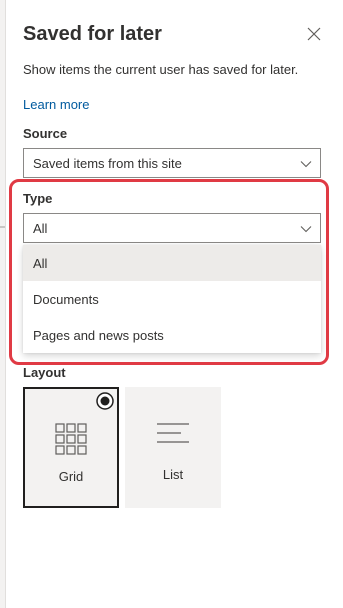 This screenshot has width=343, height=608. What do you see at coordinates (56, 104) in the screenshot?
I see `learn-more-link: Learn more` at bounding box center [56, 104].